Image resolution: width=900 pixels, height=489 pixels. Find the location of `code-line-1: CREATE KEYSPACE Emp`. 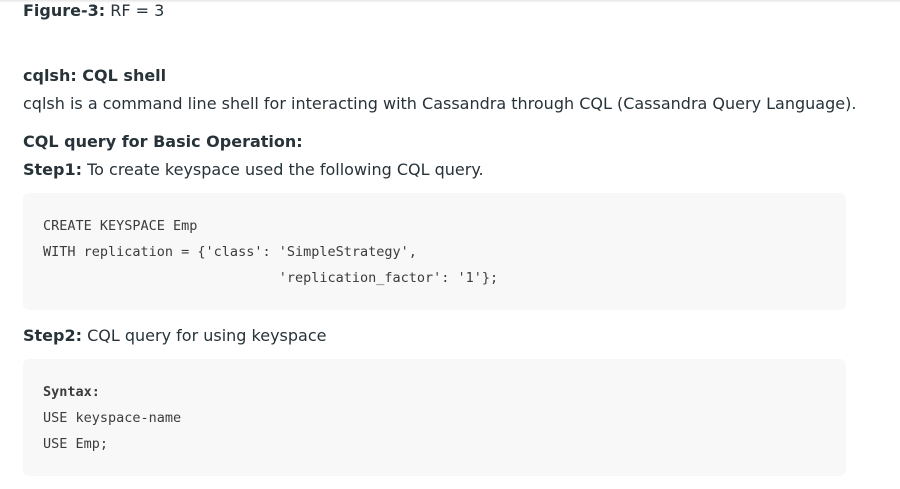

code-line-1: CREATE KEYSPACE Emp is located at coordinates (120, 226).